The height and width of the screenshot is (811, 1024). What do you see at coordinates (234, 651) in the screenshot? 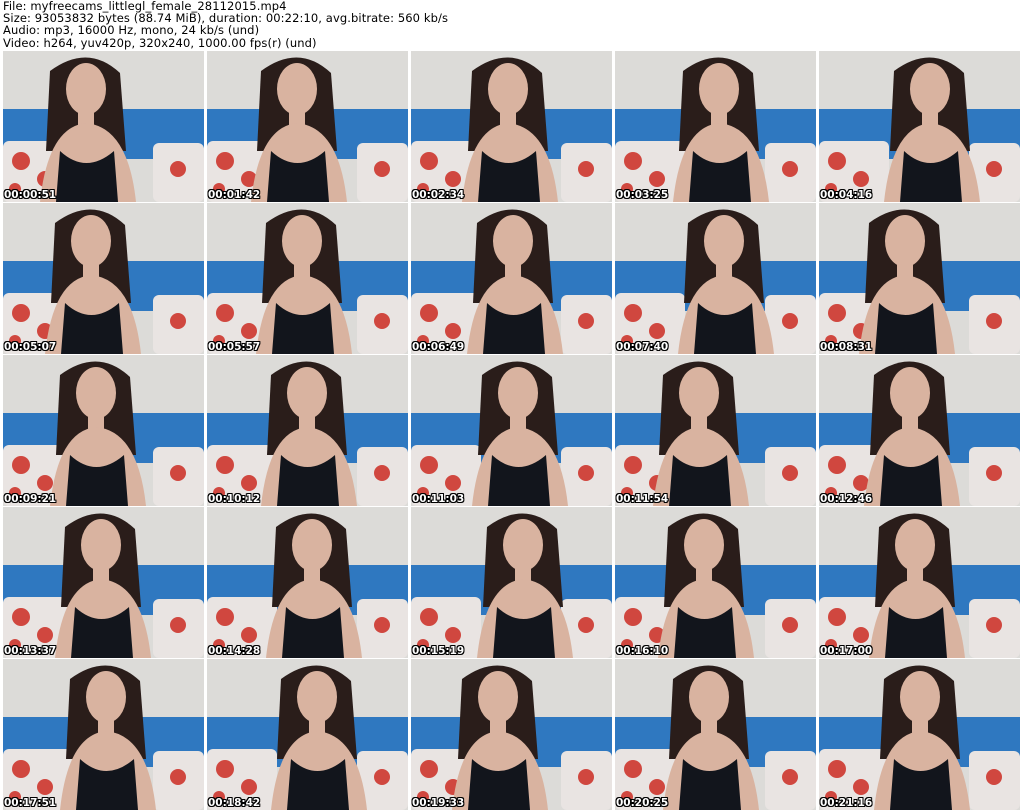
I see `thumbnail-timestamp: 00:14:28` at bounding box center [234, 651].